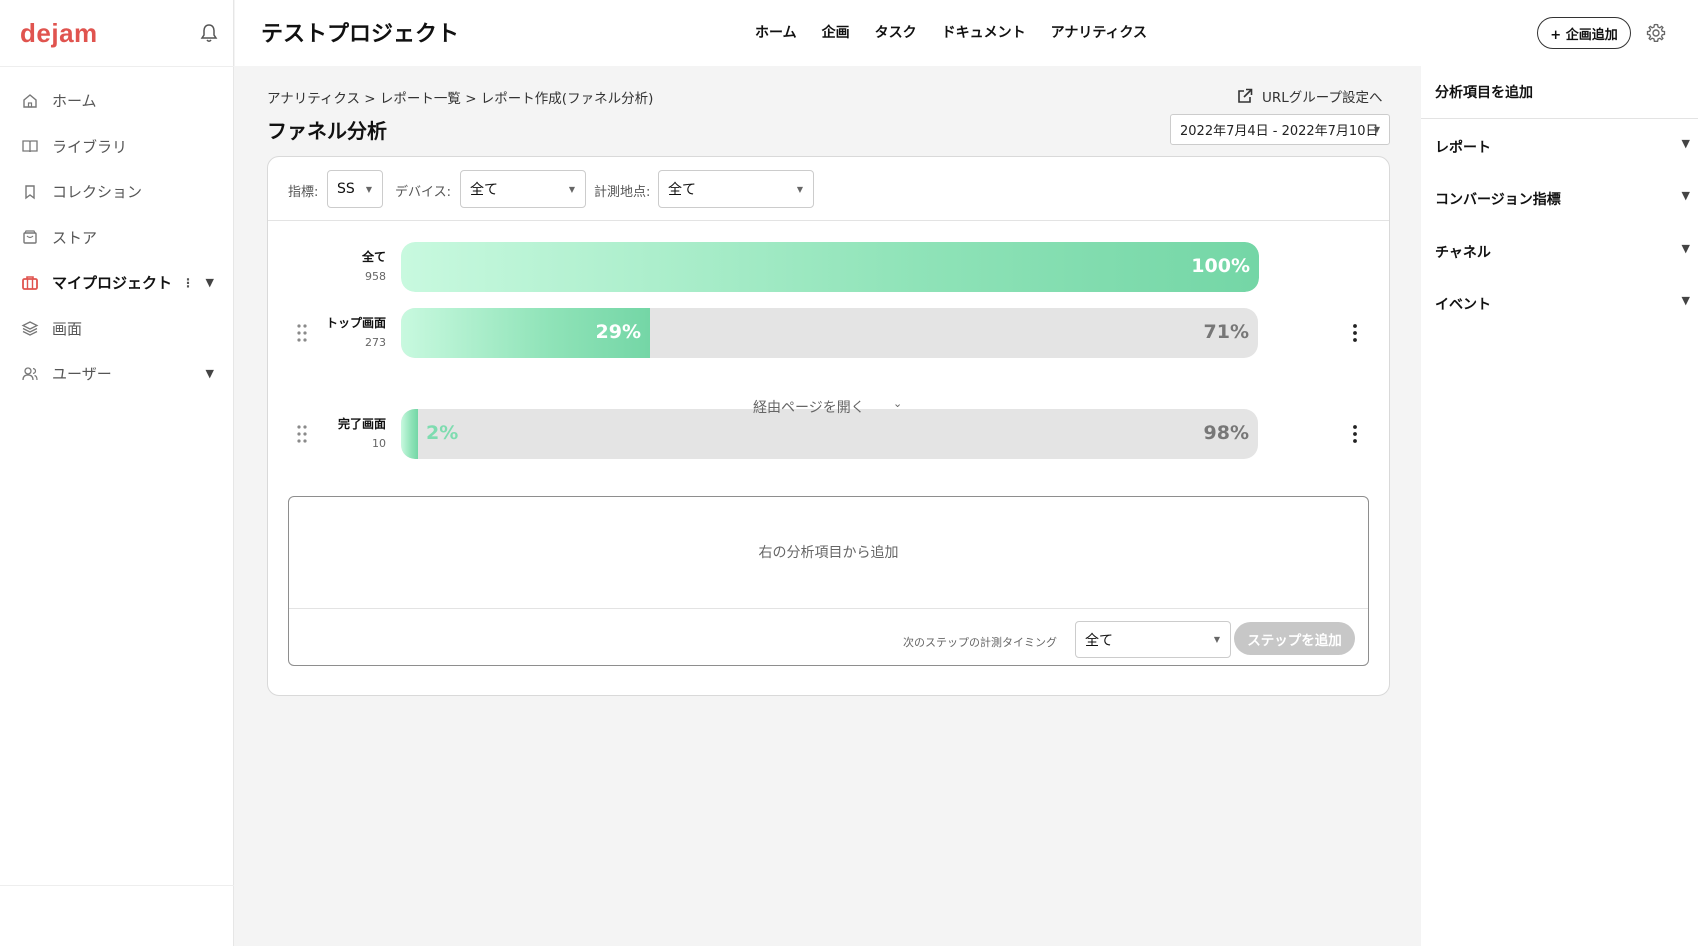  What do you see at coordinates (980, 642) in the screenshot?
I see `next-step-timing-label: 次のステップの計測タイミング` at bounding box center [980, 642].